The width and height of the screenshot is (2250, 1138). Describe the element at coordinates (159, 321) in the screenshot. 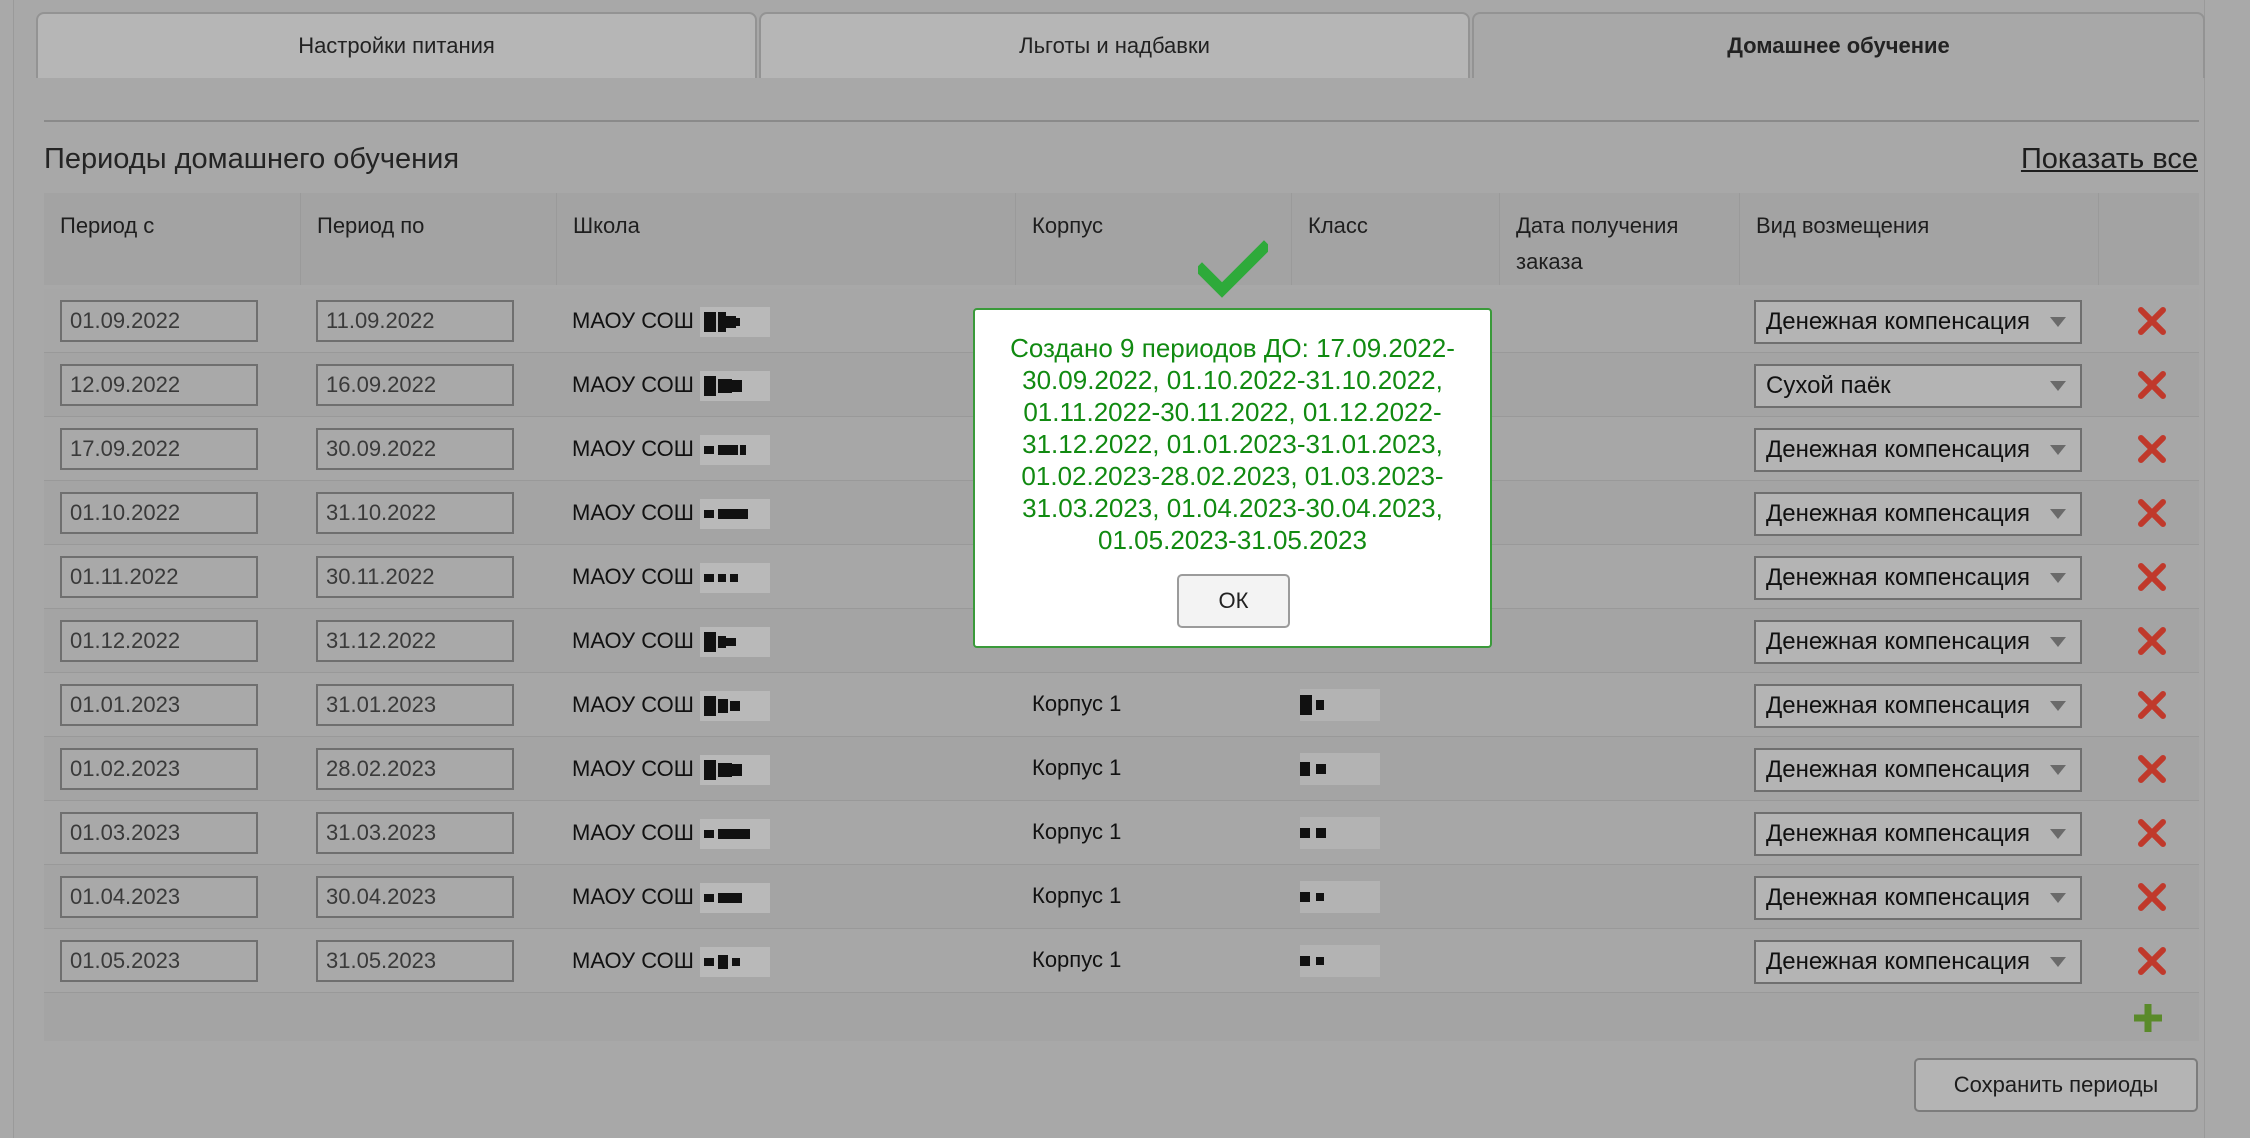

I see `period-from-input: 01.09.2022` at that location.